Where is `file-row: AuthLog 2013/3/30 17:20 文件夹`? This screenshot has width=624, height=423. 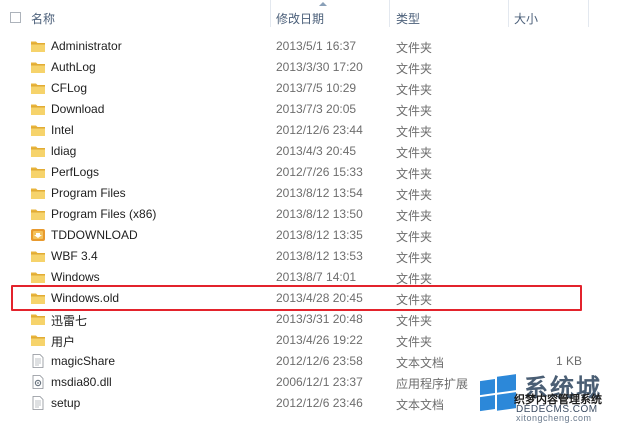 file-row: AuthLog 2013/3/30 17:20 文件夹 is located at coordinates (300, 67).